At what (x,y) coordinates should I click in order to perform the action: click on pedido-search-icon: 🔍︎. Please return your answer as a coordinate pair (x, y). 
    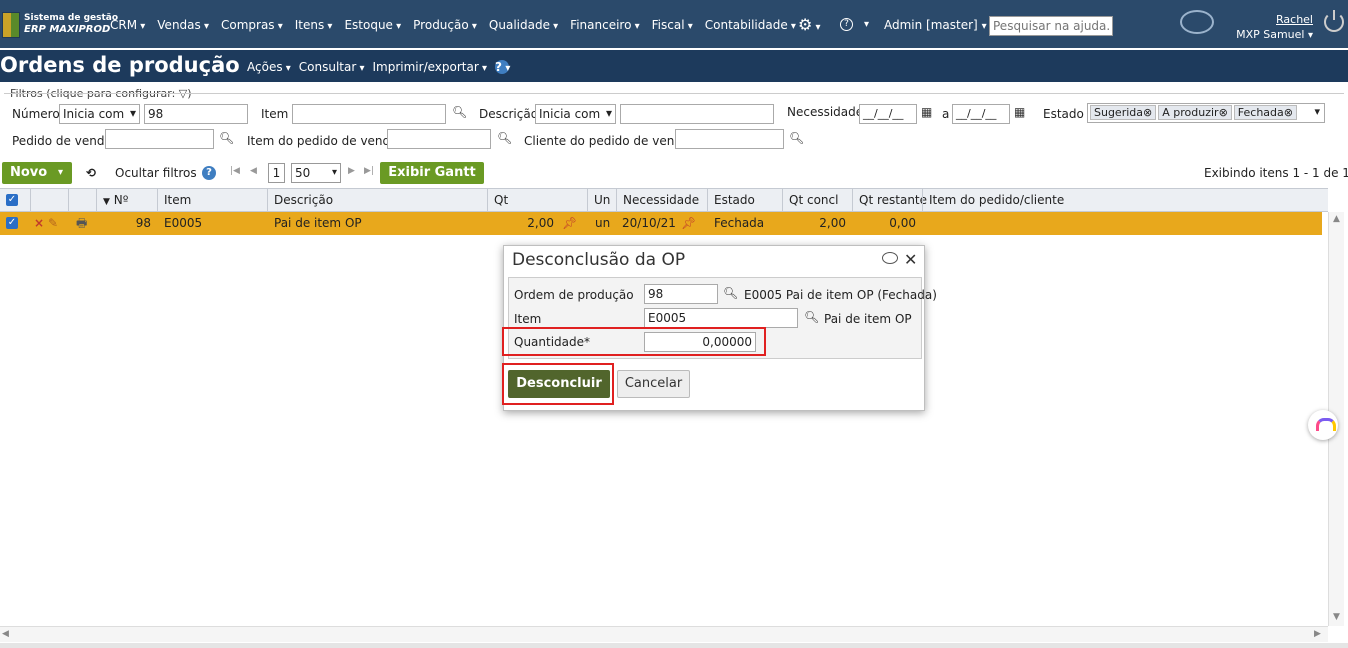
    Looking at the image, I should click on (226, 138).